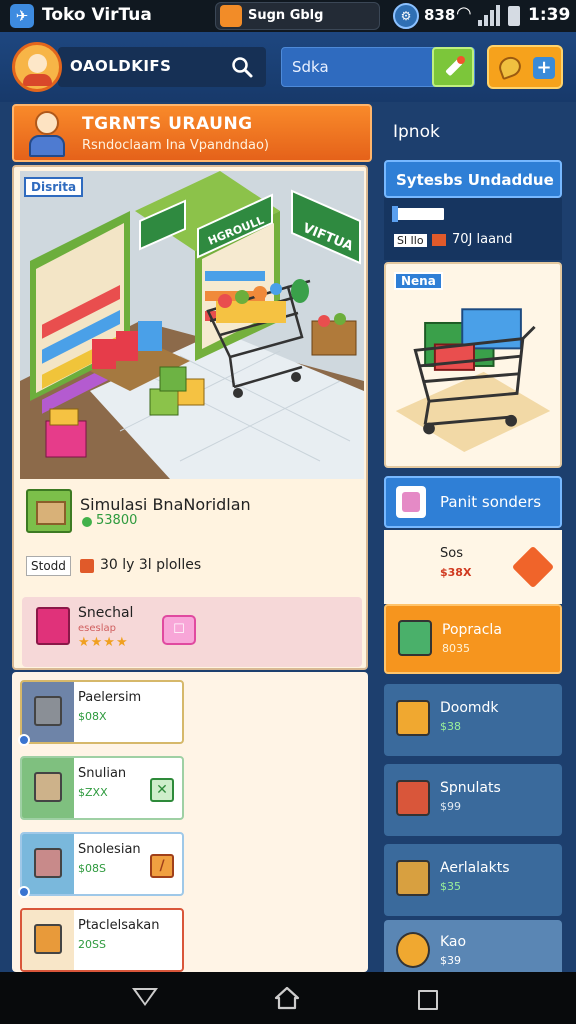 The height and width of the screenshot is (1024, 576). Describe the element at coordinates (473, 720) in the screenshot. I see `sidebar-item: Doomdk $38` at that location.